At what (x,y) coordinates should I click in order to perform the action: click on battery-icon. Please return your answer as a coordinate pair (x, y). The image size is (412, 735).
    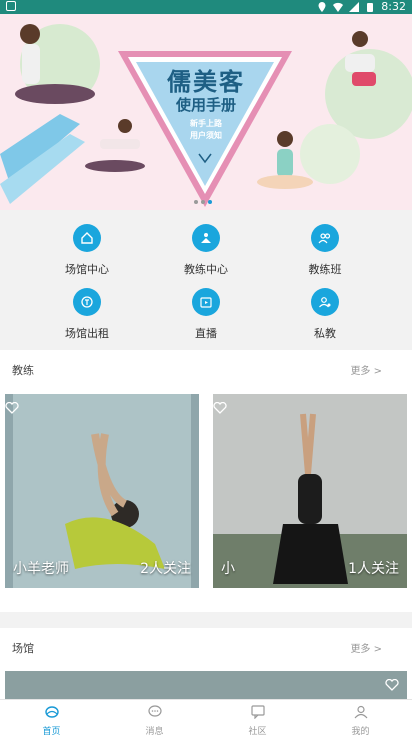
    Looking at the image, I should click on (370, 7).